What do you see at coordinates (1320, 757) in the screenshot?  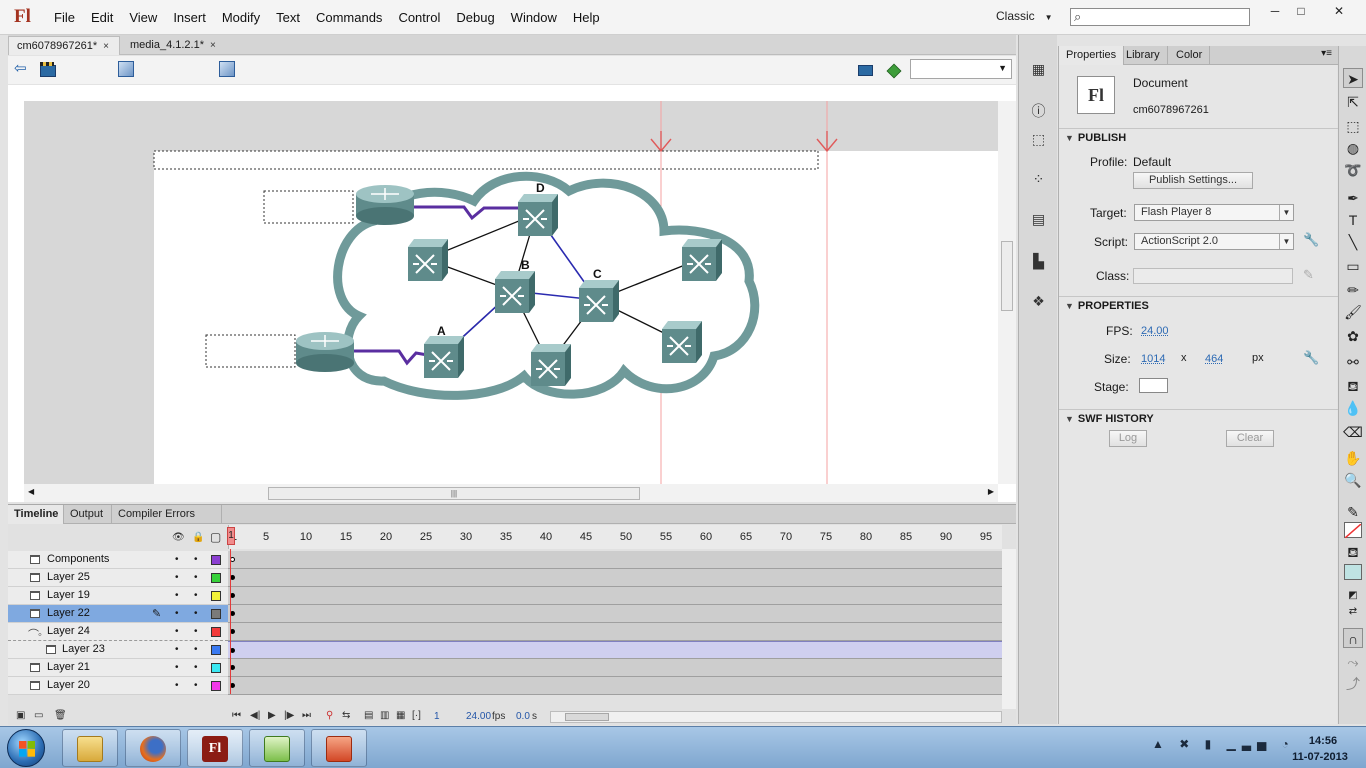 I see `clock-date: 11-07-2013` at bounding box center [1320, 757].